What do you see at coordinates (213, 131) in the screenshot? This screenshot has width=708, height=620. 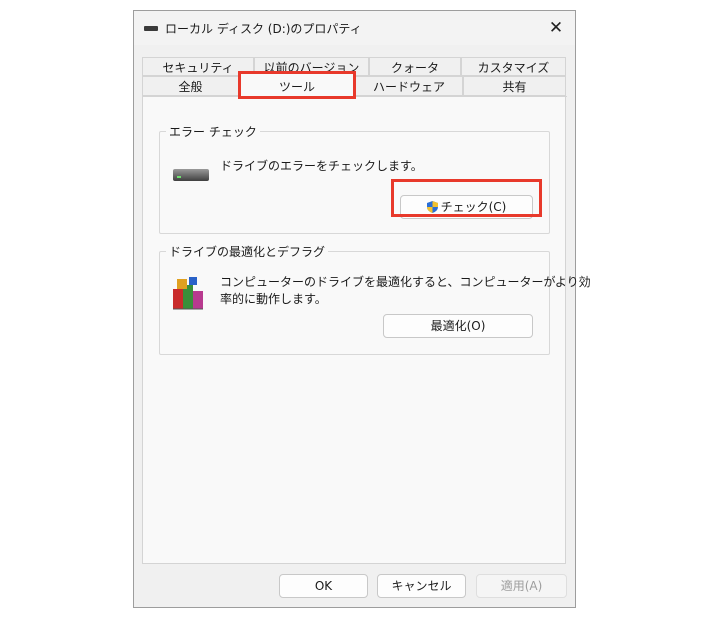 I see `error-check-label: エラー チェック` at bounding box center [213, 131].